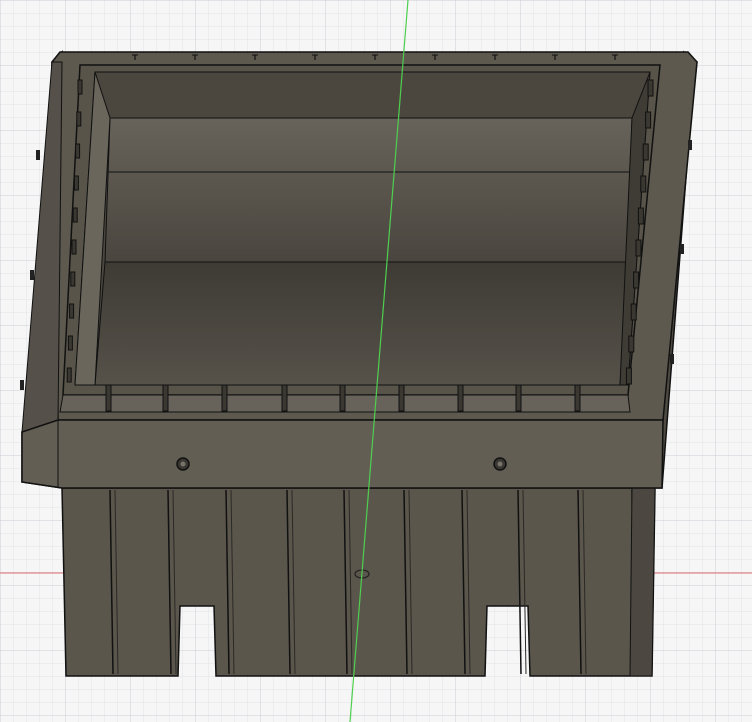 Image resolution: width=752 pixels, height=722 pixels. What do you see at coordinates (183, 464) in the screenshot?
I see `fastener-left` at bounding box center [183, 464].